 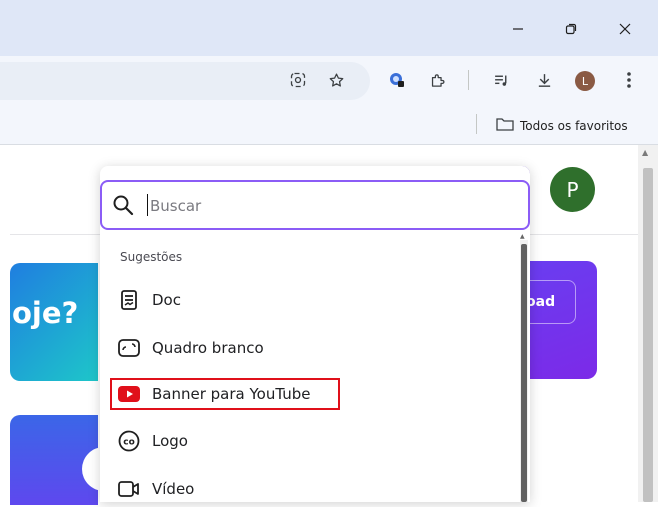 What do you see at coordinates (225, 394) in the screenshot?
I see `highlight-box` at bounding box center [225, 394].